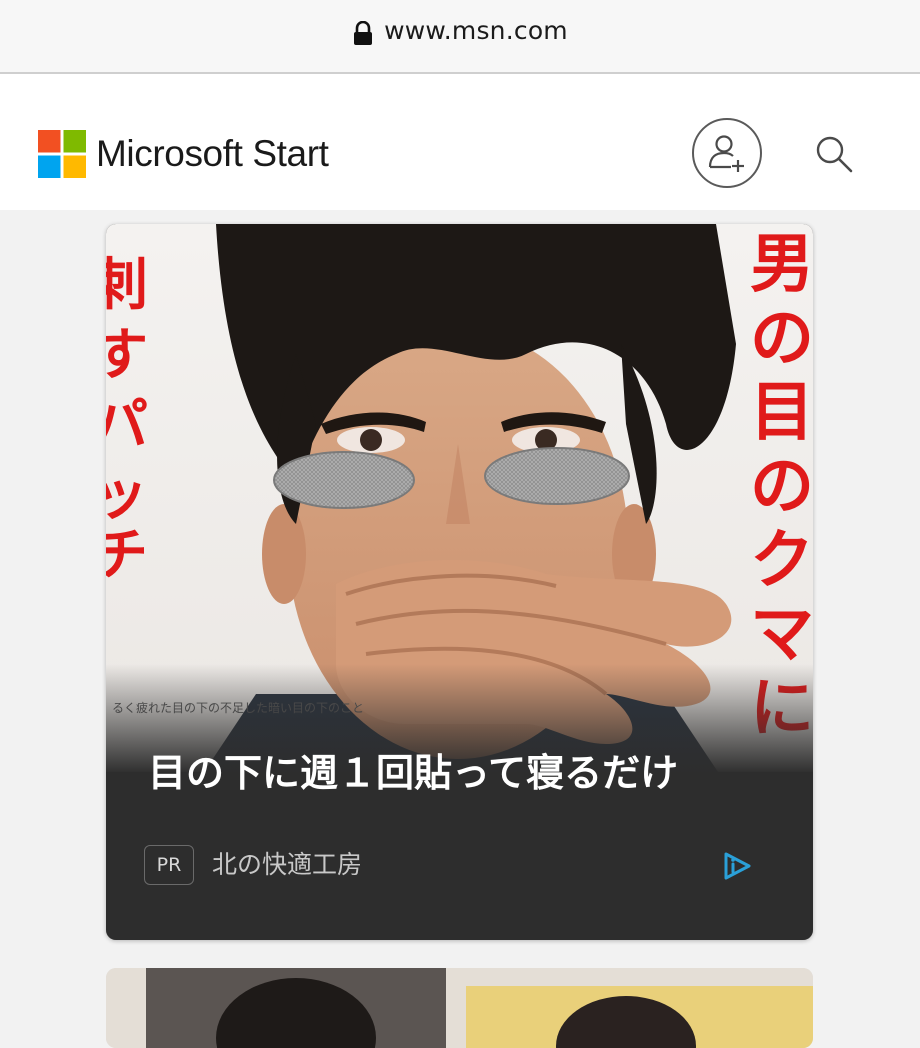  What do you see at coordinates (737, 866) in the screenshot?
I see `adchoices-icon` at bounding box center [737, 866].